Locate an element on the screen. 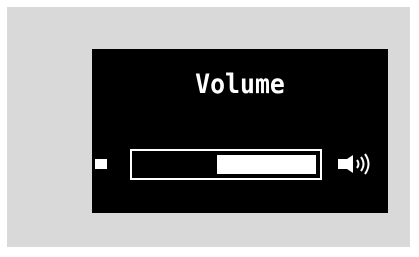 The image size is (419, 257). volume-title: Volume is located at coordinates (240, 84).